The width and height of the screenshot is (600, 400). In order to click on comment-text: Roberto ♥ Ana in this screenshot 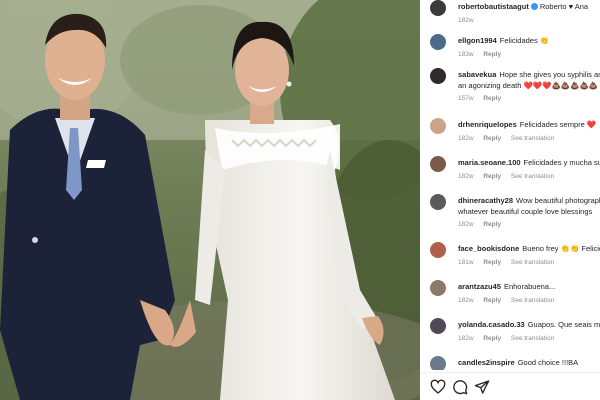, I will do `click(564, 6)`.